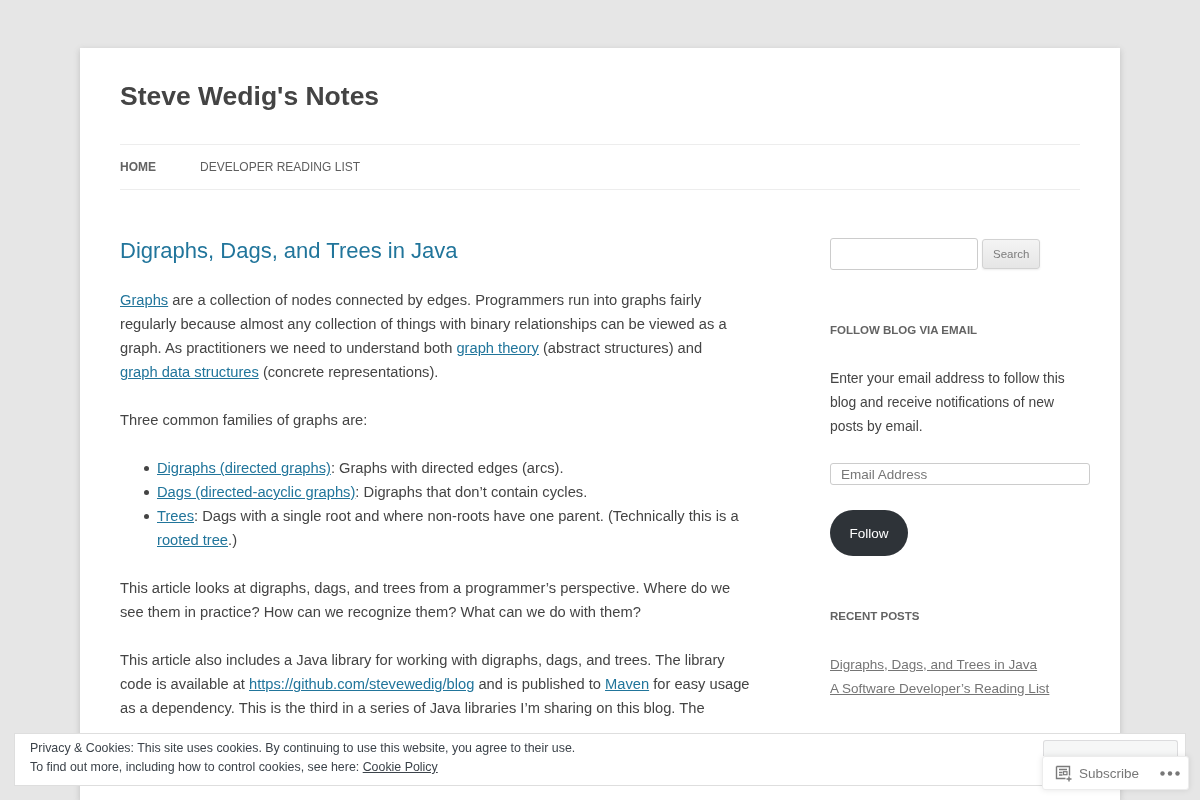 This screenshot has height=800, width=1200. What do you see at coordinates (144, 300) in the screenshot?
I see `text-link: Graphs` at bounding box center [144, 300].